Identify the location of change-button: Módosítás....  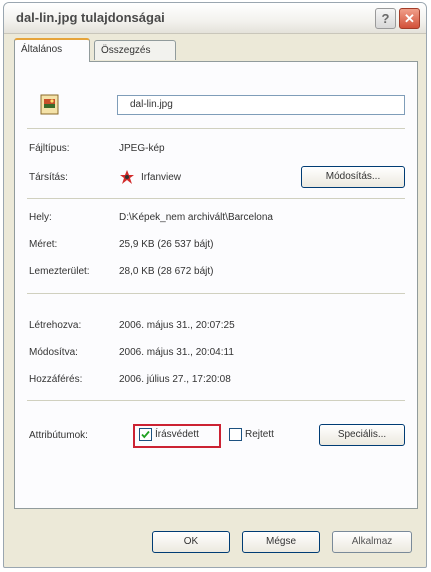
(353, 177).